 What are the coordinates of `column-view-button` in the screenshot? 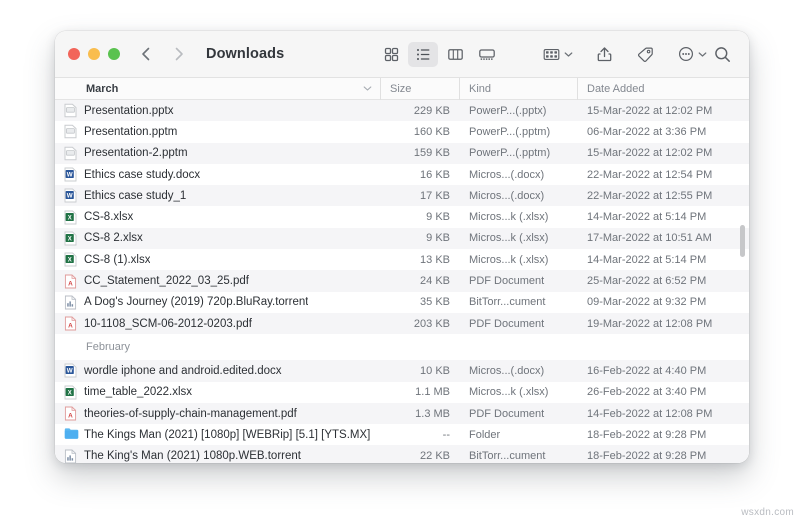 It's located at (455, 54).